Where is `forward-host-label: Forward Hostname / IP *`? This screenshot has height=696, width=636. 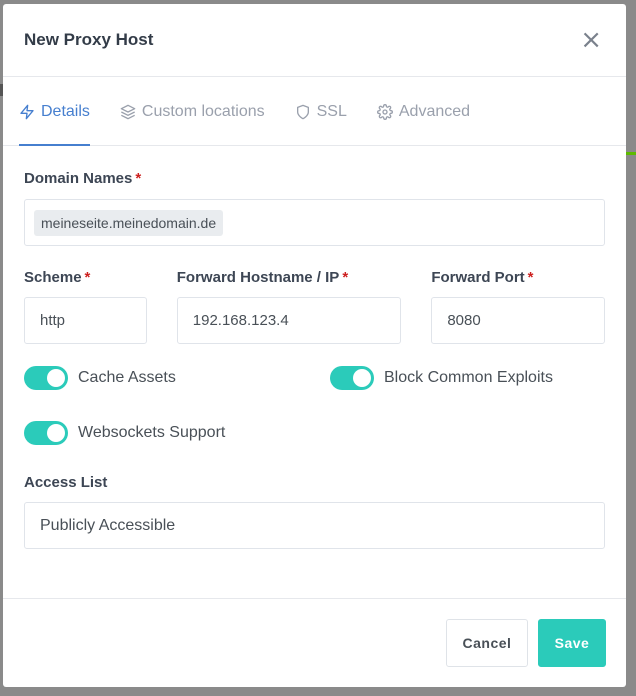
forward-host-label: Forward Hostname / IP * is located at coordinates (289, 277).